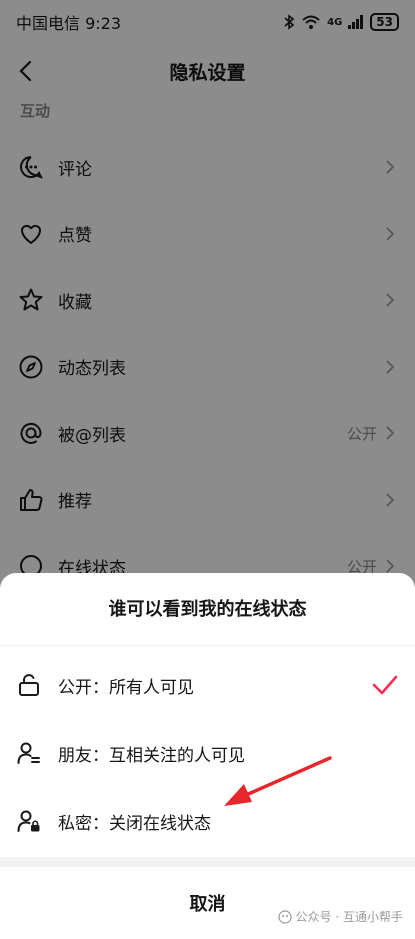 This screenshot has height=939, width=415. I want to click on private-user-icon, so click(28, 821).